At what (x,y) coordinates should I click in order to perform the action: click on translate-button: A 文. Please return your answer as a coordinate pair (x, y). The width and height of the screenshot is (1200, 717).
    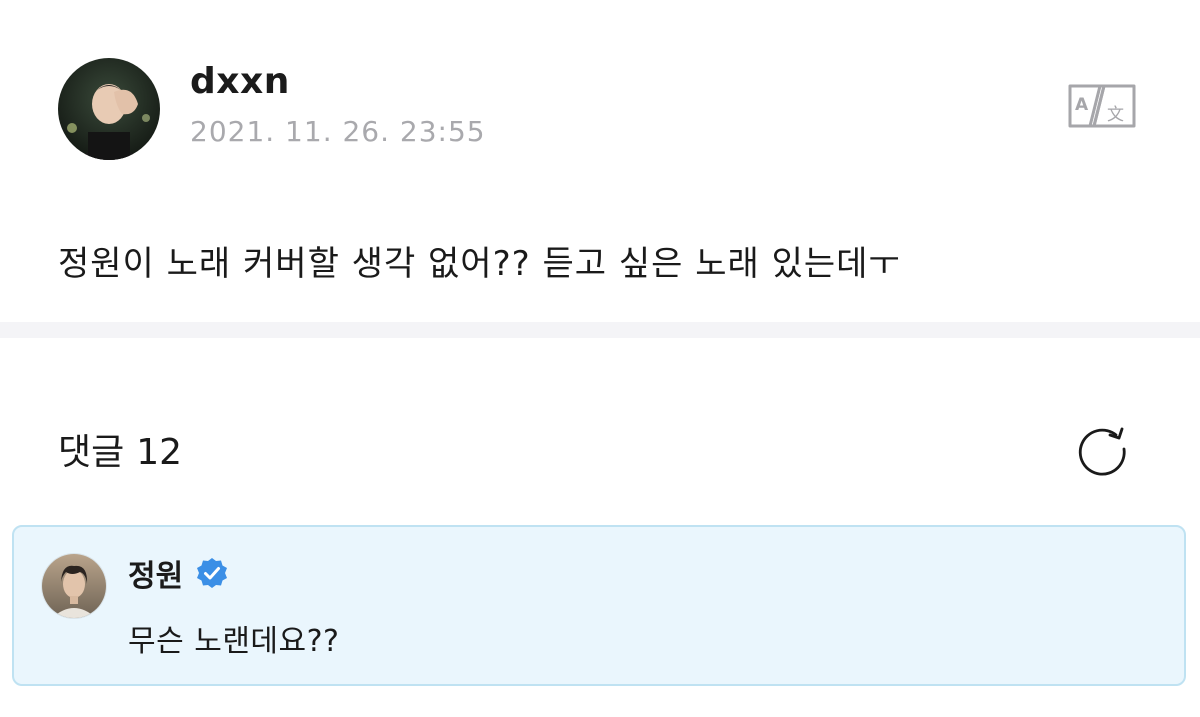
    Looking at the image, I should click on (1102, 106).